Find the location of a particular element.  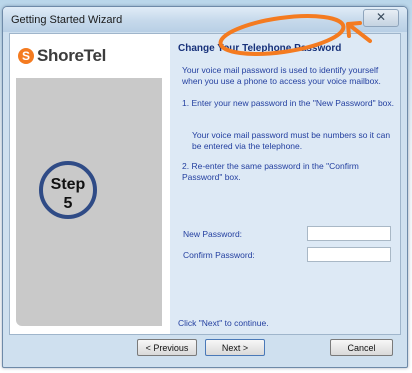

annotation-arrow-icon is located at coordinates (359, 32).